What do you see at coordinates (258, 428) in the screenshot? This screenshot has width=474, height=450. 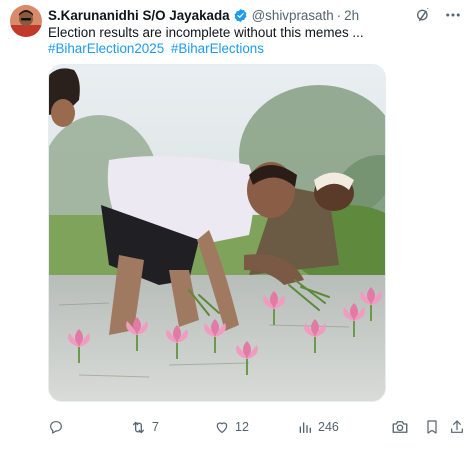 I see `tweet-action-bar: 7 12 246` at bounding box center [258, 428].